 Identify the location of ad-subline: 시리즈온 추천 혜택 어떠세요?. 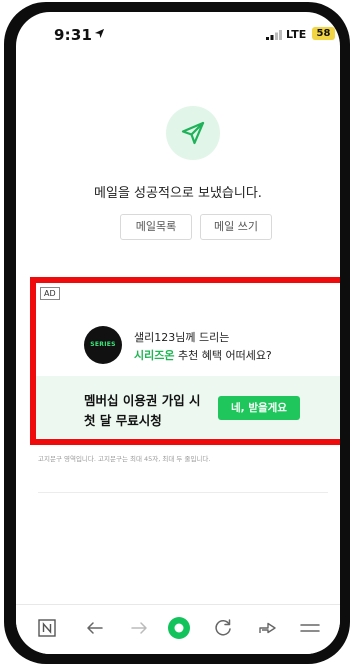
(203, 355).